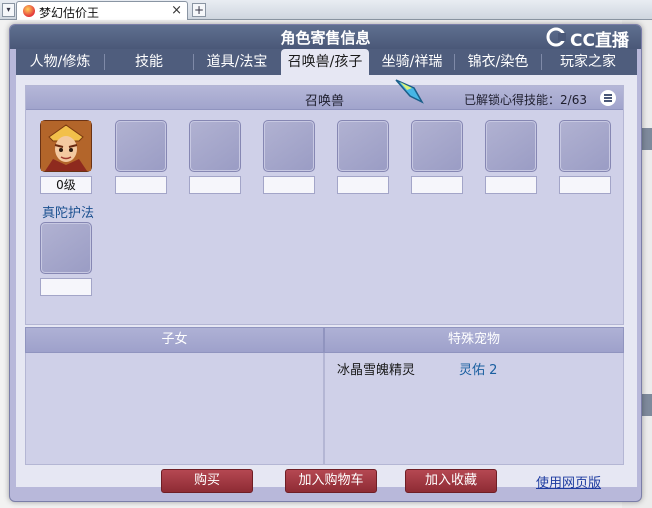 This screenshot has width=652, height=508. What do you see at coordinates (525, 100) in the screenshot?
I see `skill-progress: 已解锁心得技能：2/63` at bounding box center [525, 100].